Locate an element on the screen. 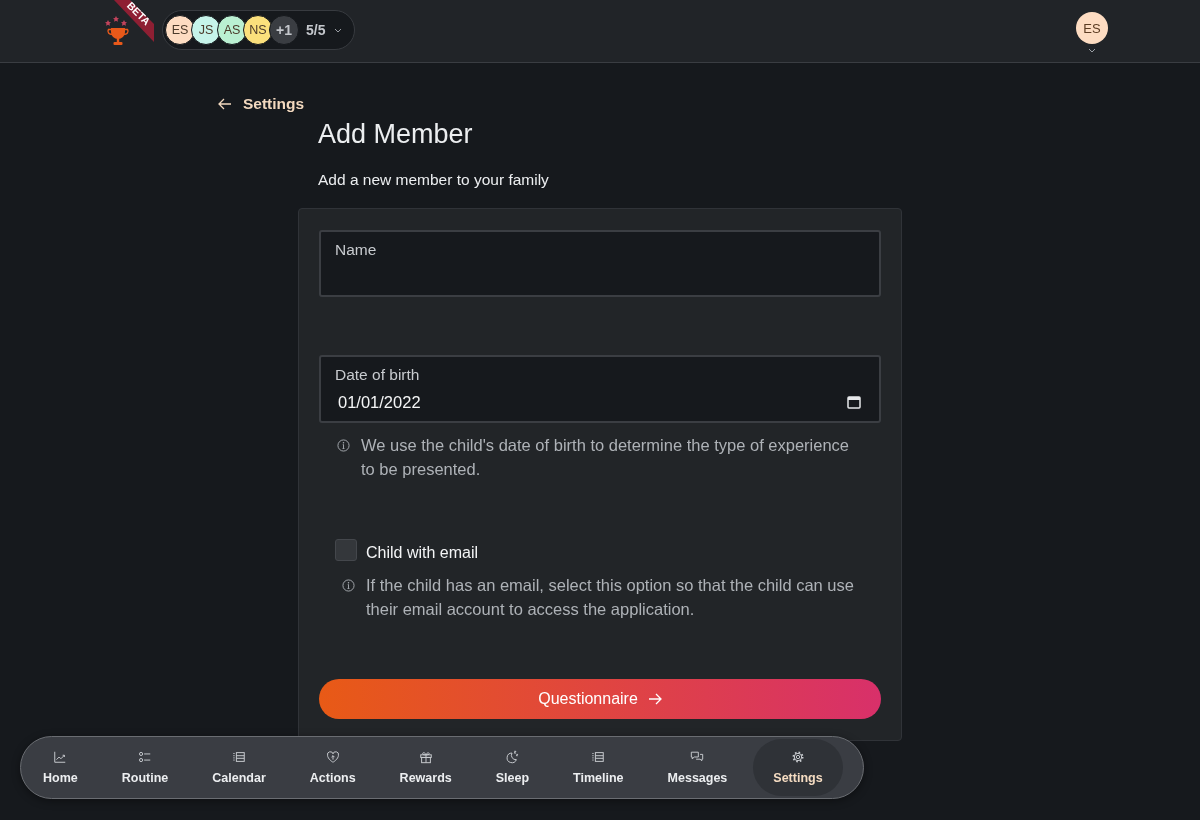  field-label: Date of birth is located at coordinates (377, 375).